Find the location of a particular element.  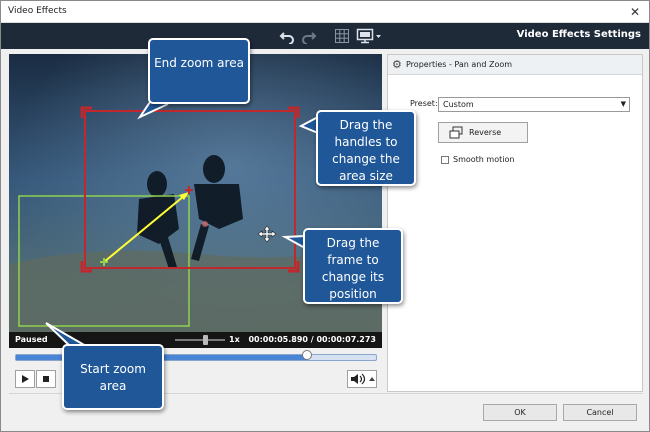

properties-title: Properties - Pan and Zoom is located at coordinates (459, 64).